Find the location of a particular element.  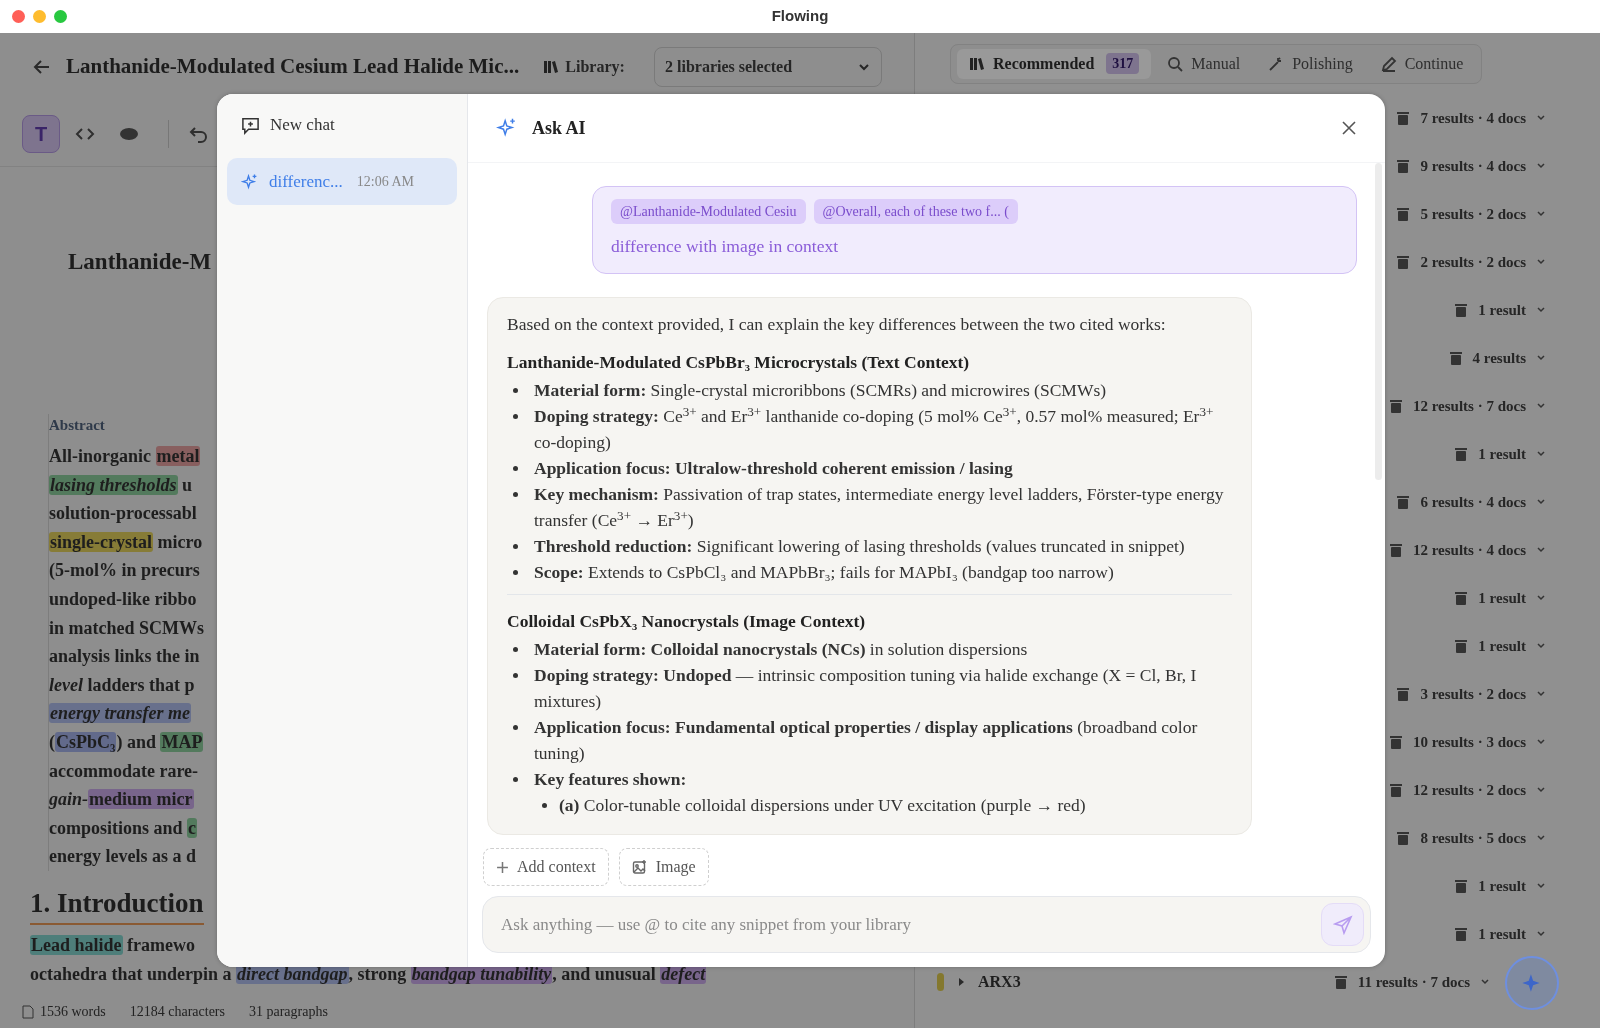

new-chat-button: New chat is located at coordinates (342, 125).